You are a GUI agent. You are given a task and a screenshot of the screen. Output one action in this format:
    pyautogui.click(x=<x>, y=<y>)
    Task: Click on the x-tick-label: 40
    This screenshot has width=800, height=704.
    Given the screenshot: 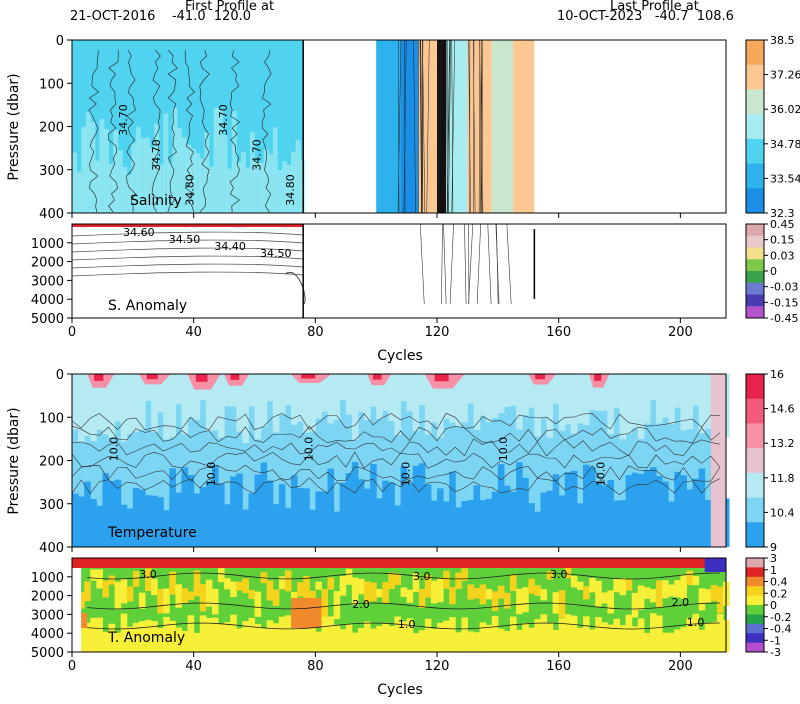 What is the action you would take?
    pyautogui.click(x=193, y=666)
    